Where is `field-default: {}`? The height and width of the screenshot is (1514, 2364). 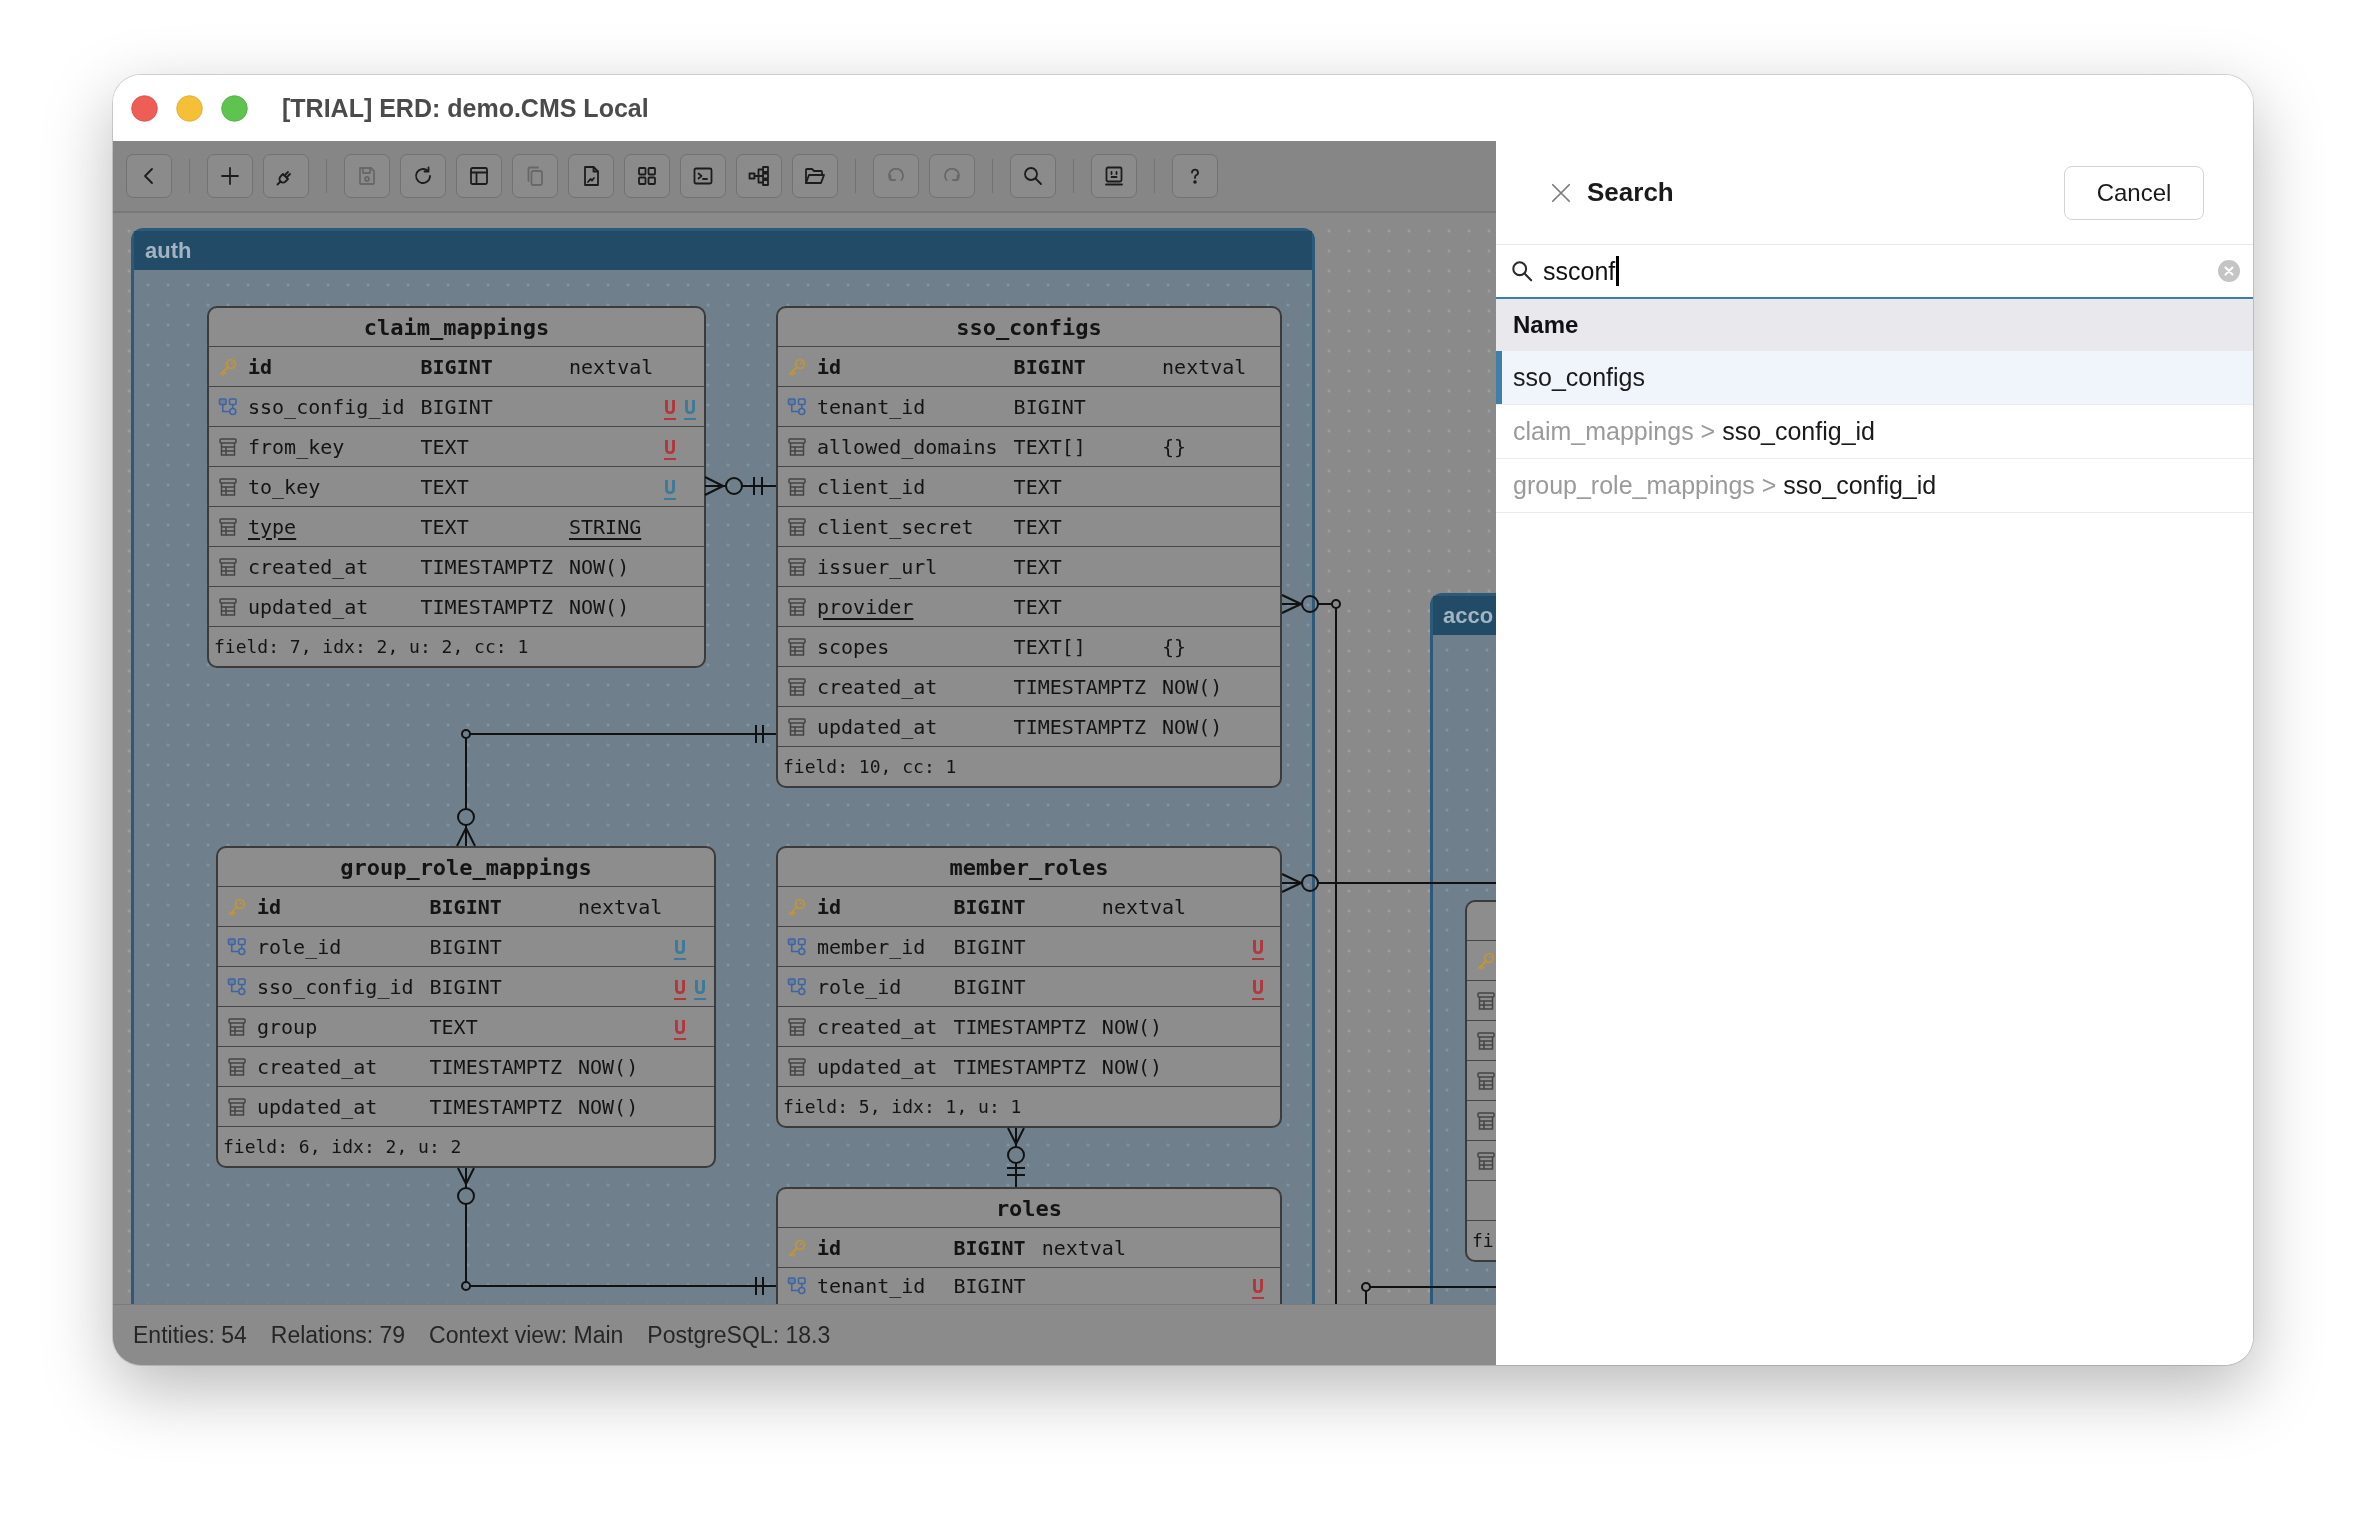 field-default: {} is located at coordinates (1174, 646).